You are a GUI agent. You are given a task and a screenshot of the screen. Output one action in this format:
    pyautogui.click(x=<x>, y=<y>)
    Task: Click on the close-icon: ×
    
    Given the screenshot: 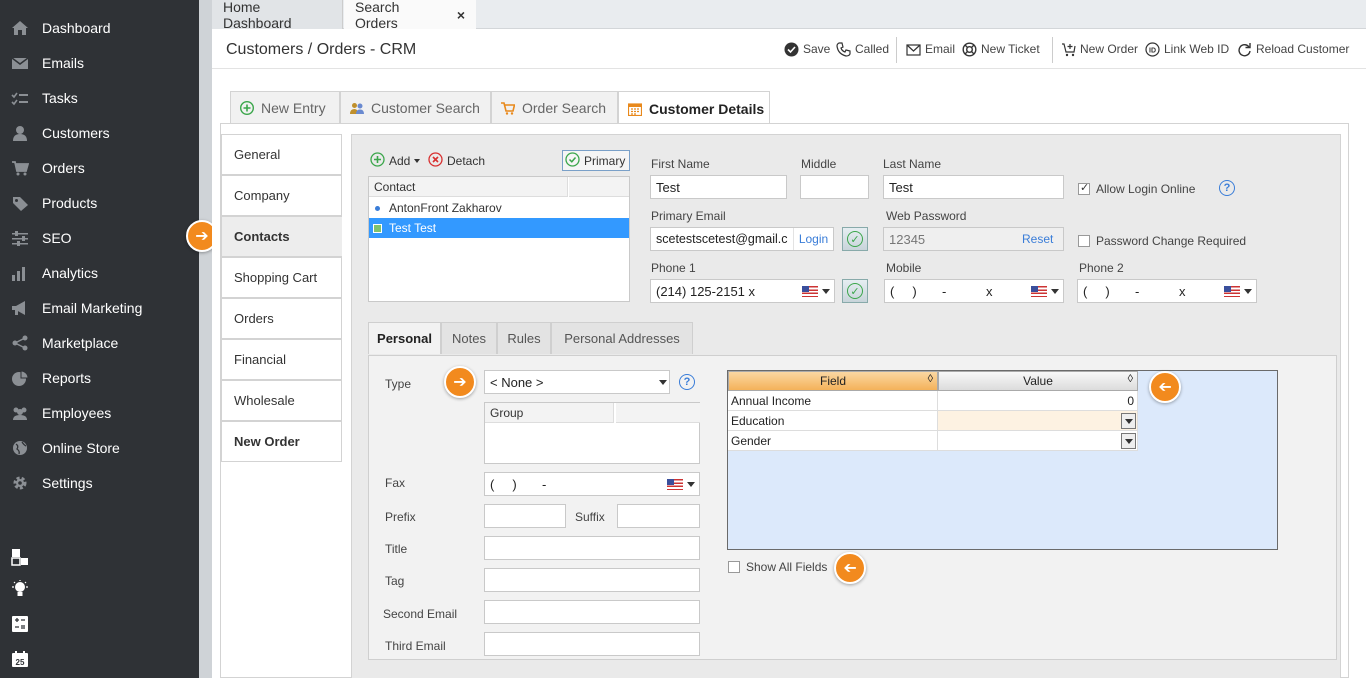 What is the action you would take?
    pyautogui.click(x=461, y=15)
    